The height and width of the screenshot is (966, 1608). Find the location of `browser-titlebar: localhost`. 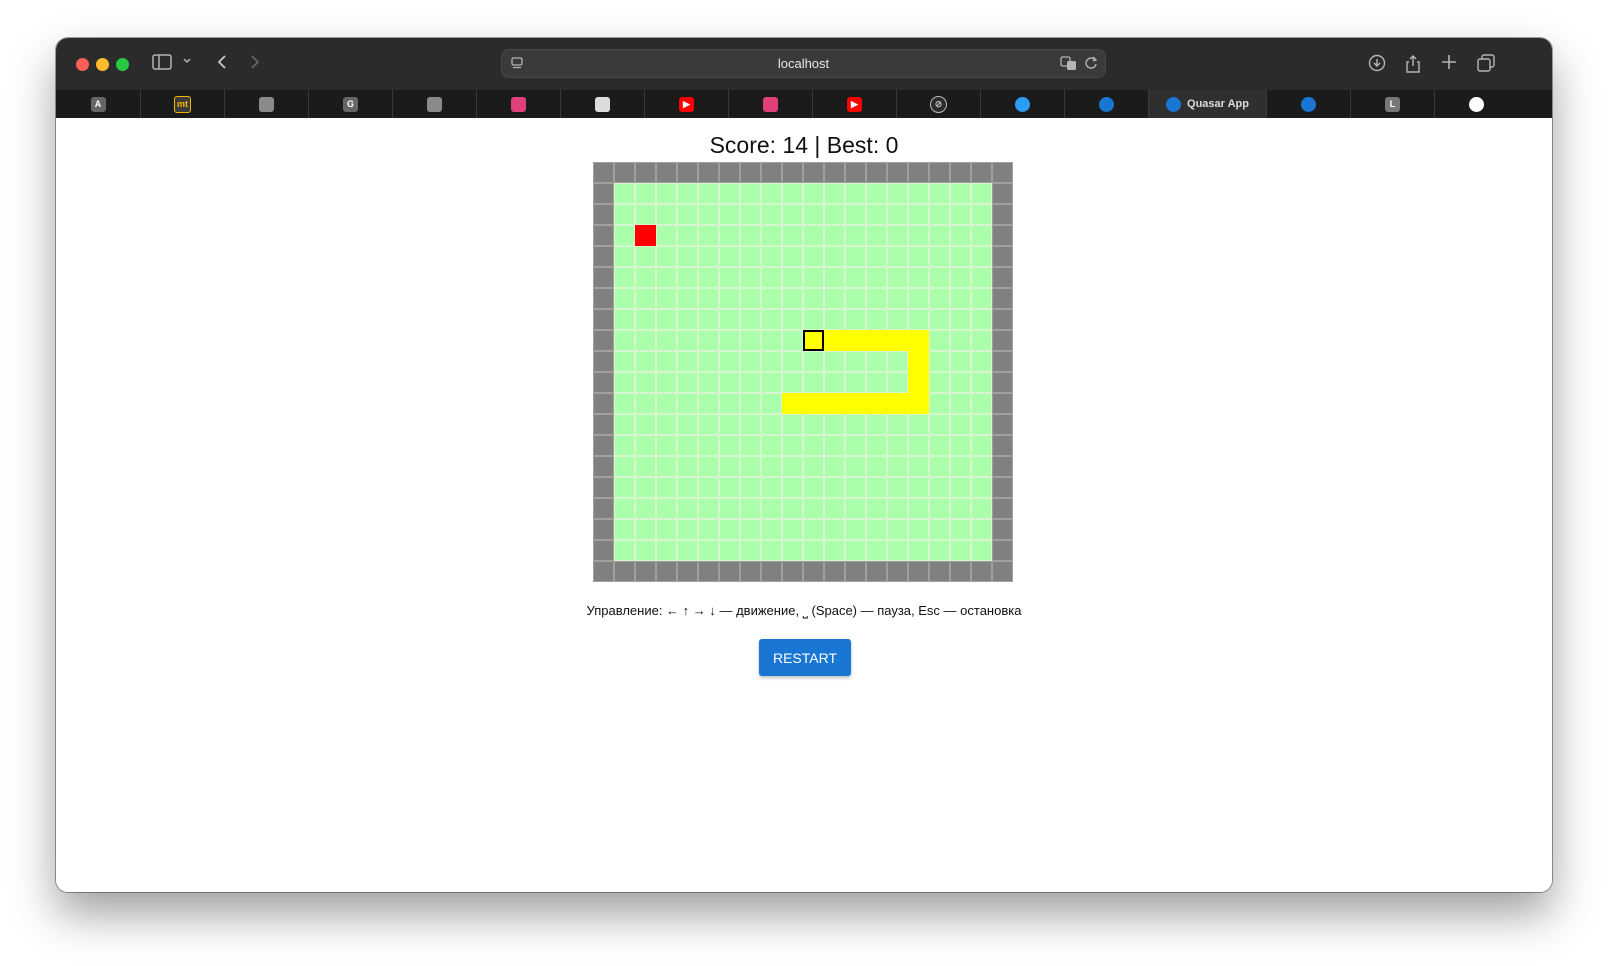

browser-titlebar: localhost is located at coordinates (804, 64).